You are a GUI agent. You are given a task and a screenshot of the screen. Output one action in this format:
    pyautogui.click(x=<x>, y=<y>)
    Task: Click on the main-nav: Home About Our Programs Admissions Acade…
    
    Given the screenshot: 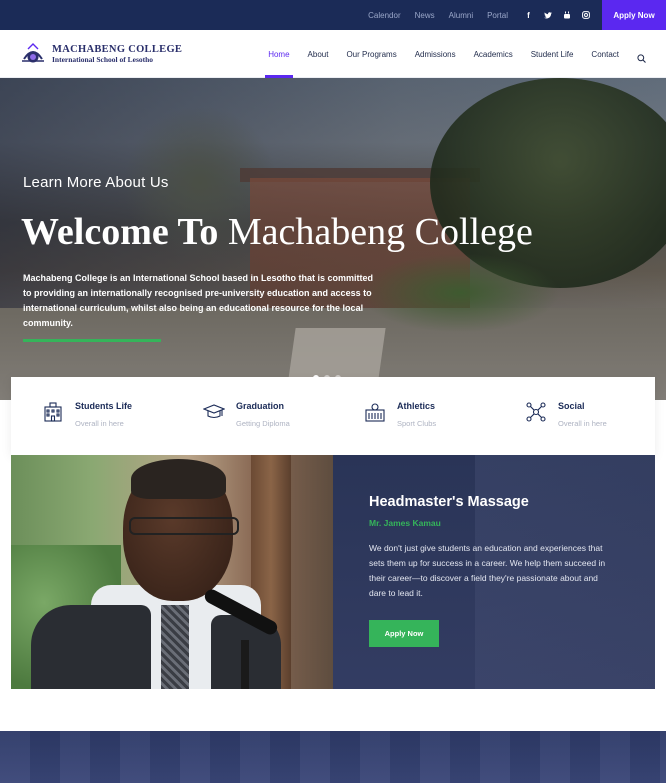 What is the action you would take?
    pyautogui.click(x=455, y=54)
    